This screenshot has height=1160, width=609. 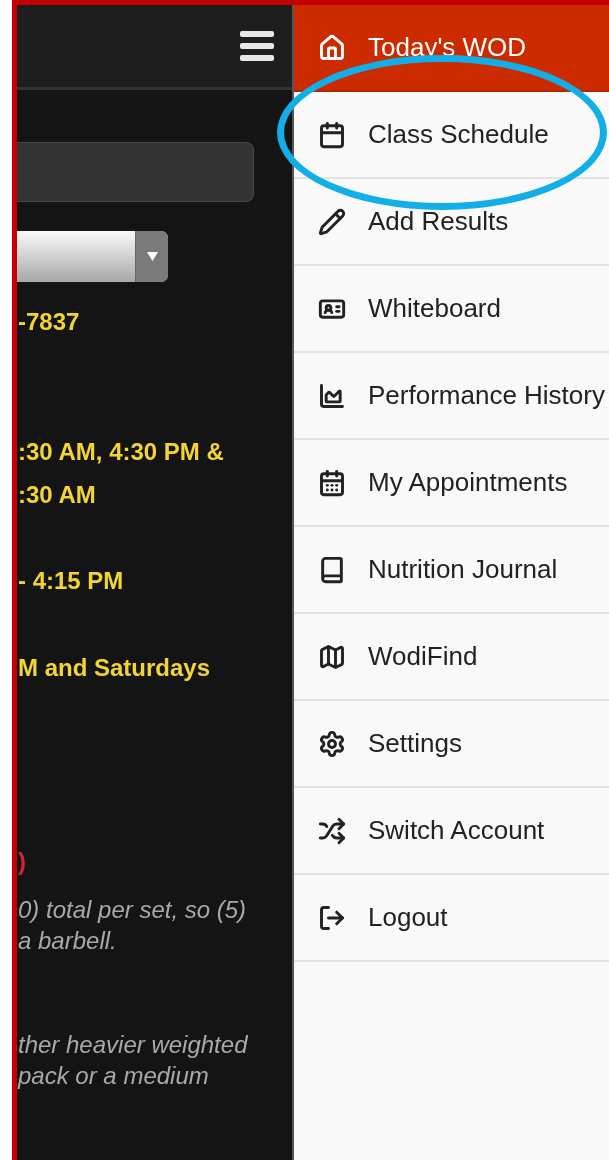 I want to click on menu-item: Whiteboard, so click(x=451, y=309).